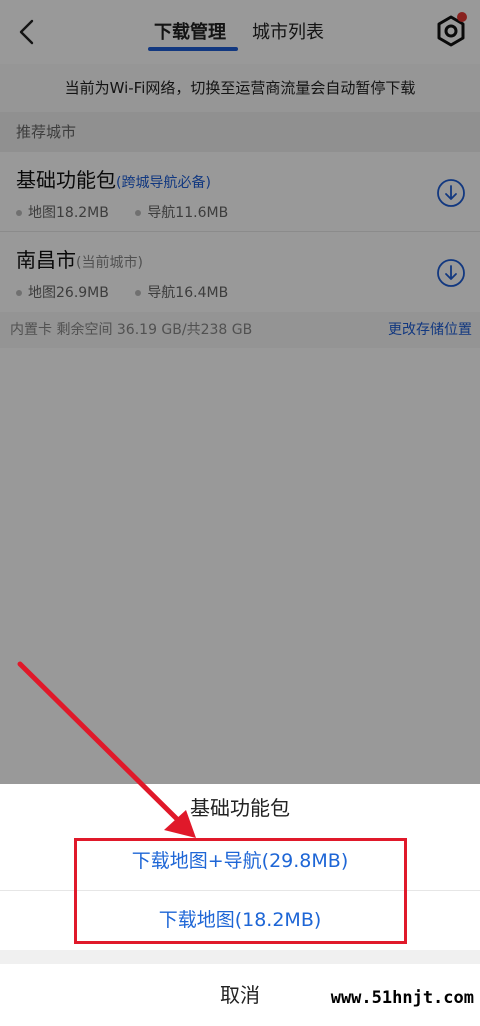 This screenshot has width=480, height=1026. Describe the element at coordinates (240, 891) in the screenshot. I see `highlight-box` at that location.